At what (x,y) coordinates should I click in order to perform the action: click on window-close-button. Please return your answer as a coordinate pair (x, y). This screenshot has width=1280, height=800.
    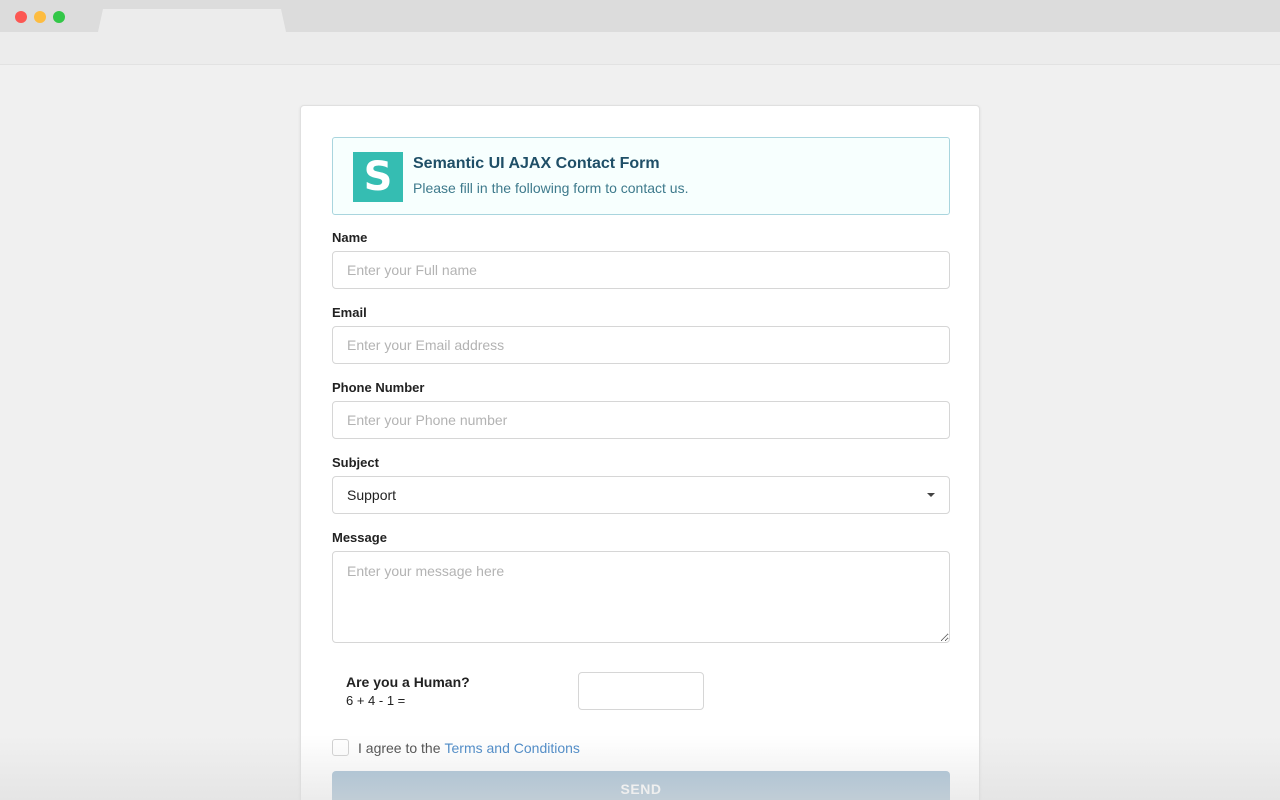
    Looking at the image, I should click on (21, 17).